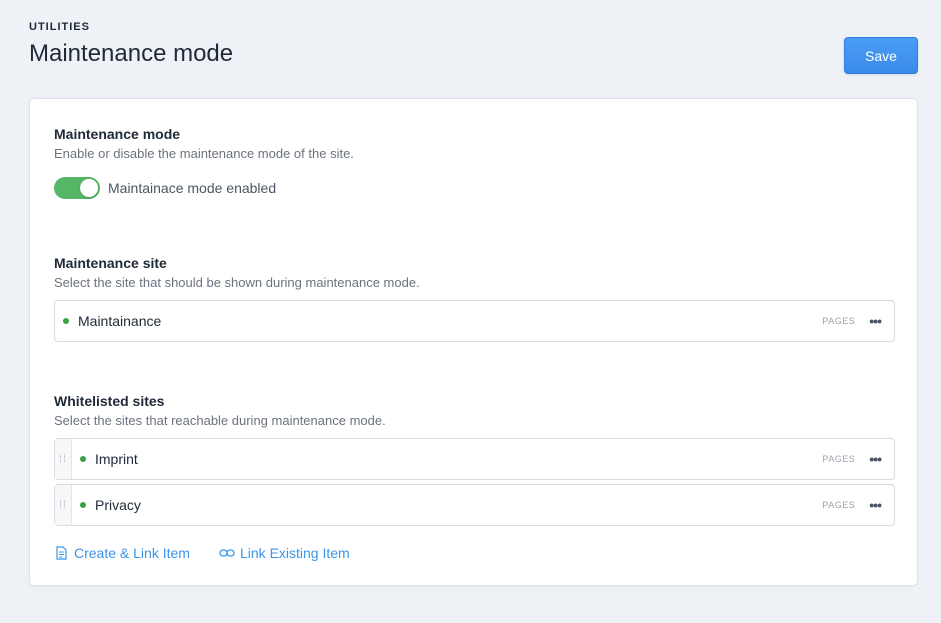 The image size is (941, 623). I want to click on create-link-item-label: Create & Link Item, so click(132, 553).